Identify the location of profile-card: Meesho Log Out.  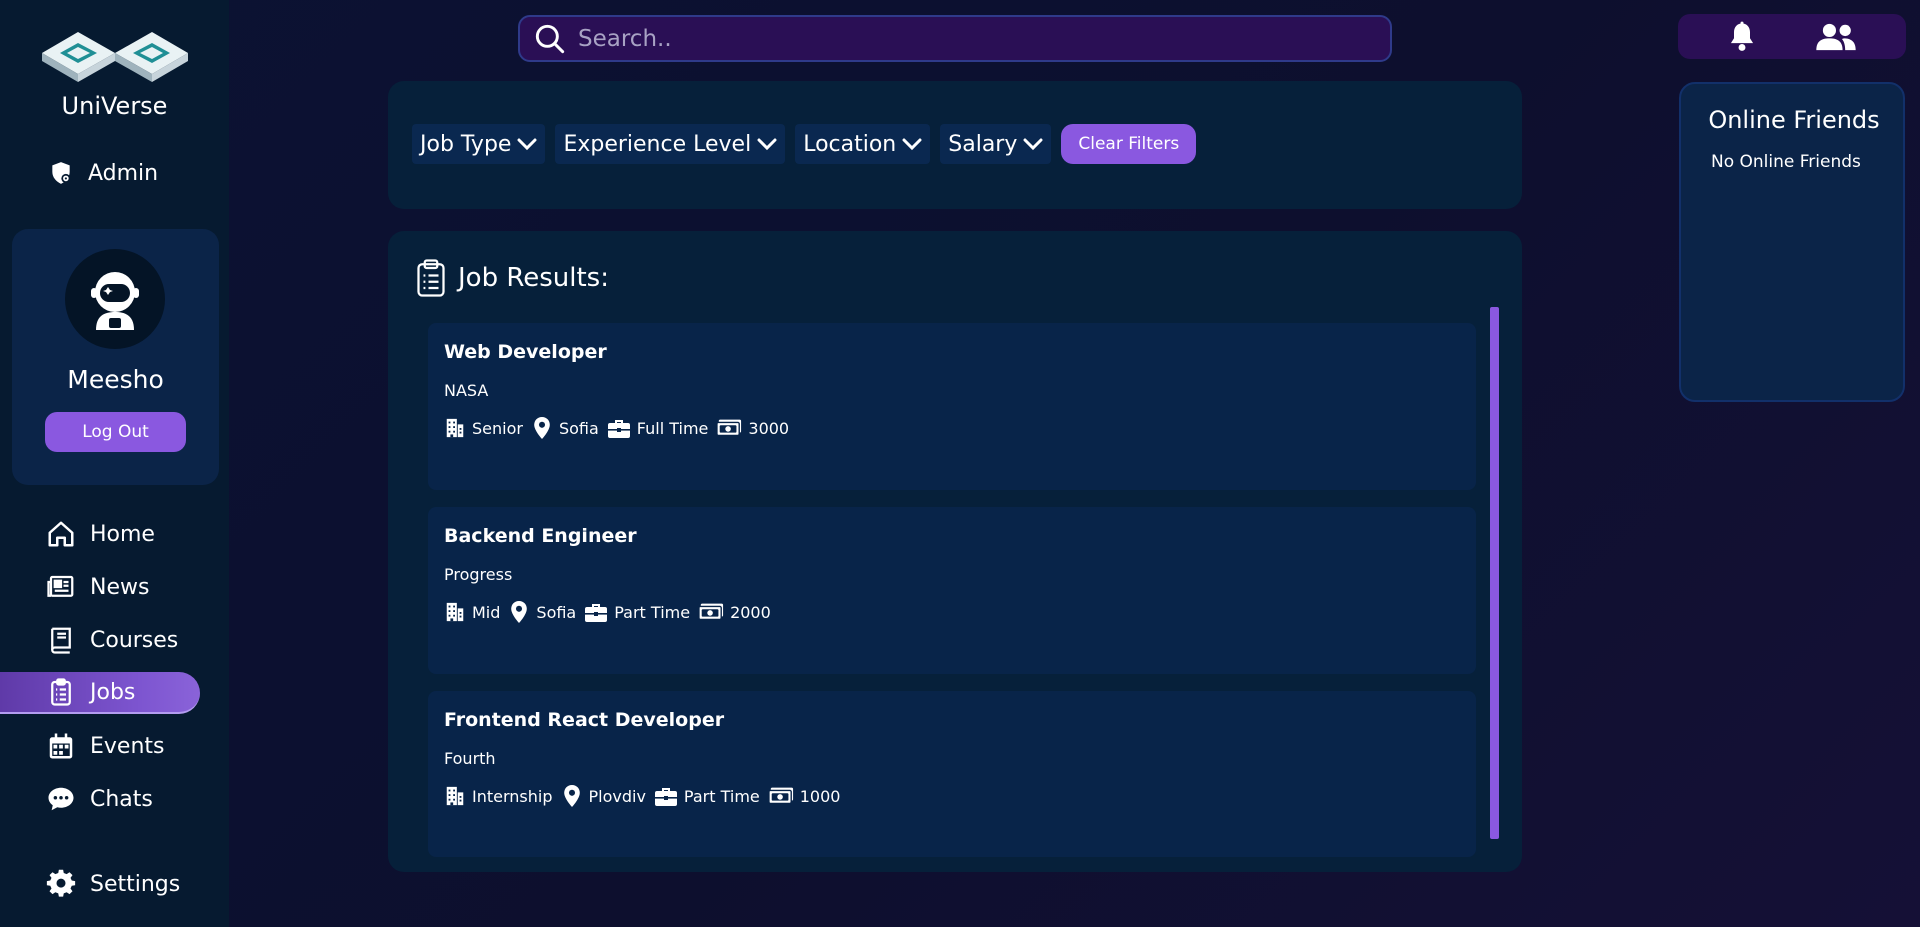
(115, 357).